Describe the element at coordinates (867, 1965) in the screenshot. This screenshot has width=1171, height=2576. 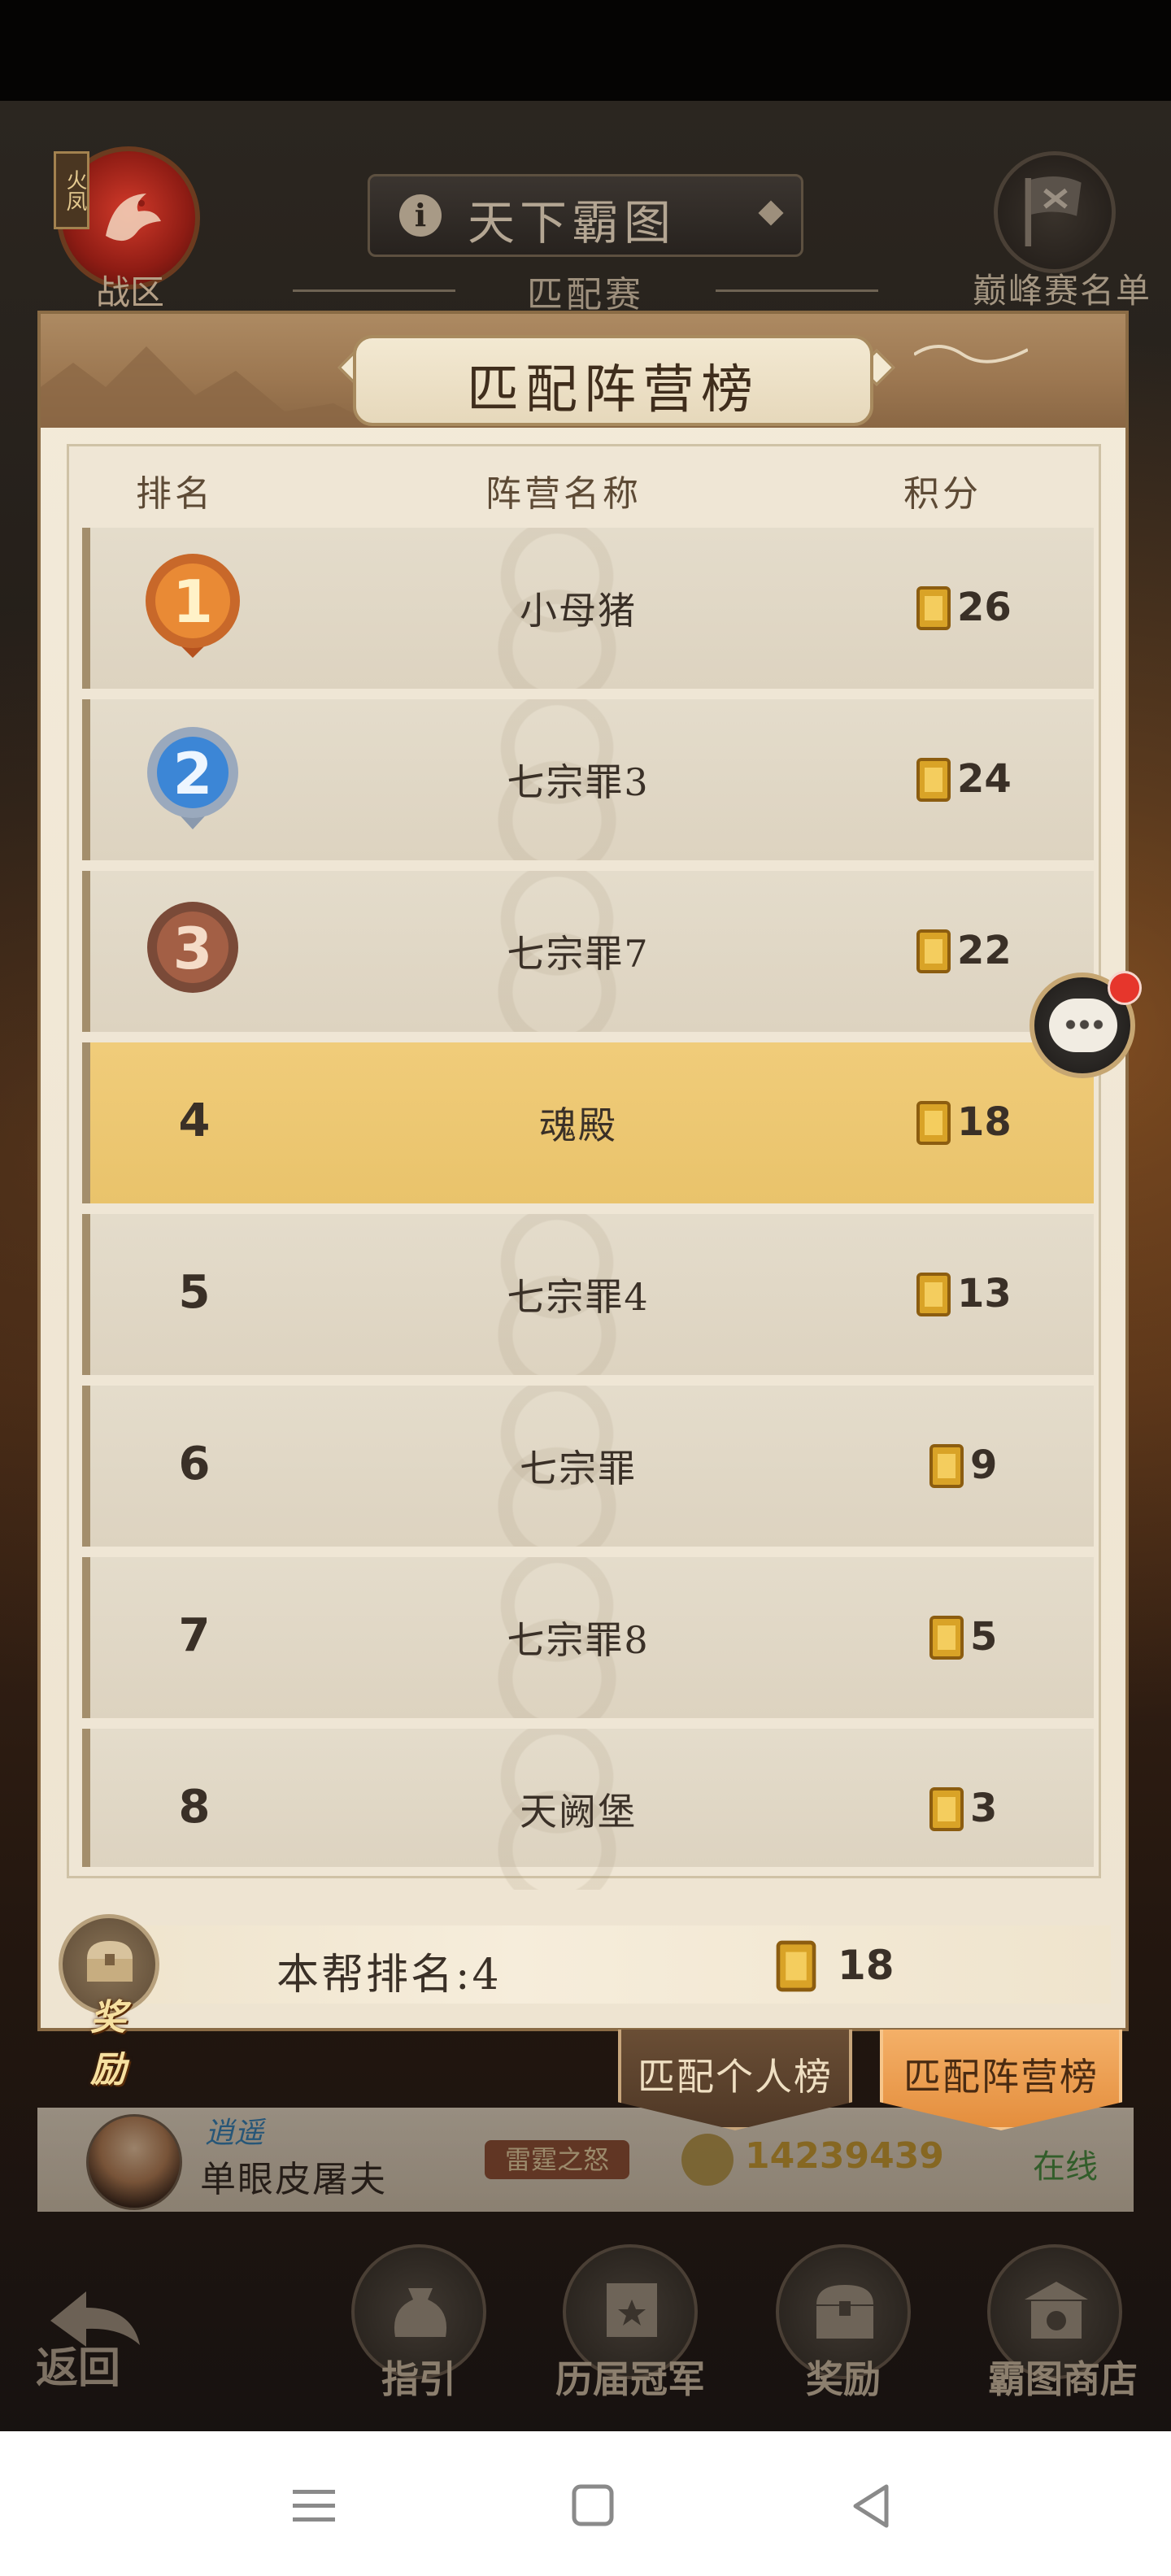
I see `own-score-value: 18` at that location.